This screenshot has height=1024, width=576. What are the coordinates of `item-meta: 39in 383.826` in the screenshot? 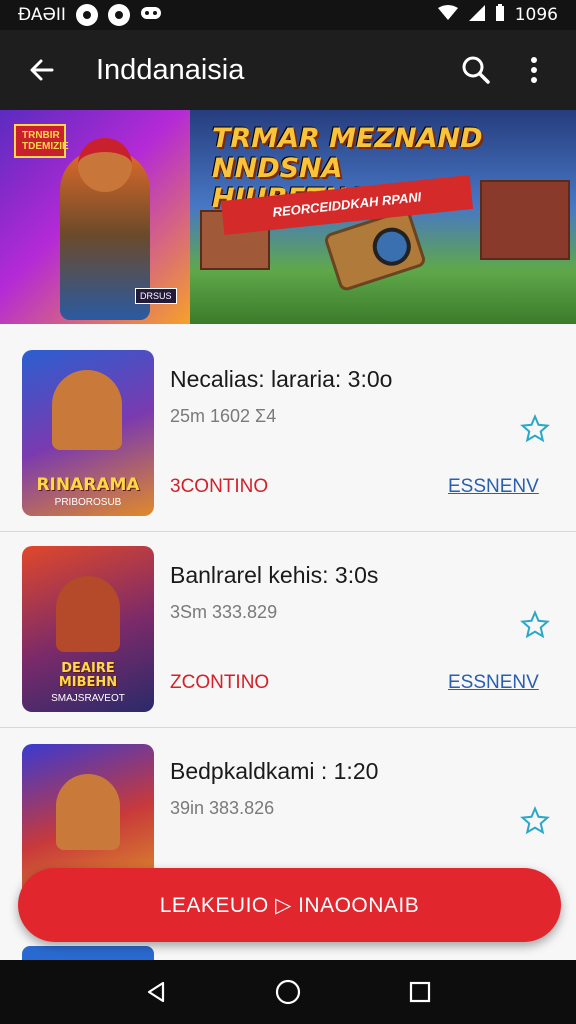 It's located at (222, 808).